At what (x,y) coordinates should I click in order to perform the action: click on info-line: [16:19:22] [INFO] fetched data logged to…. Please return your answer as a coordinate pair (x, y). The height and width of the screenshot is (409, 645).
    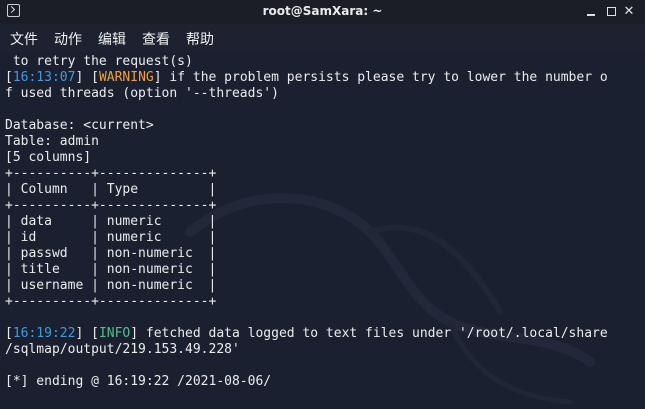
    Looking at the image, I should click on (306, 333).